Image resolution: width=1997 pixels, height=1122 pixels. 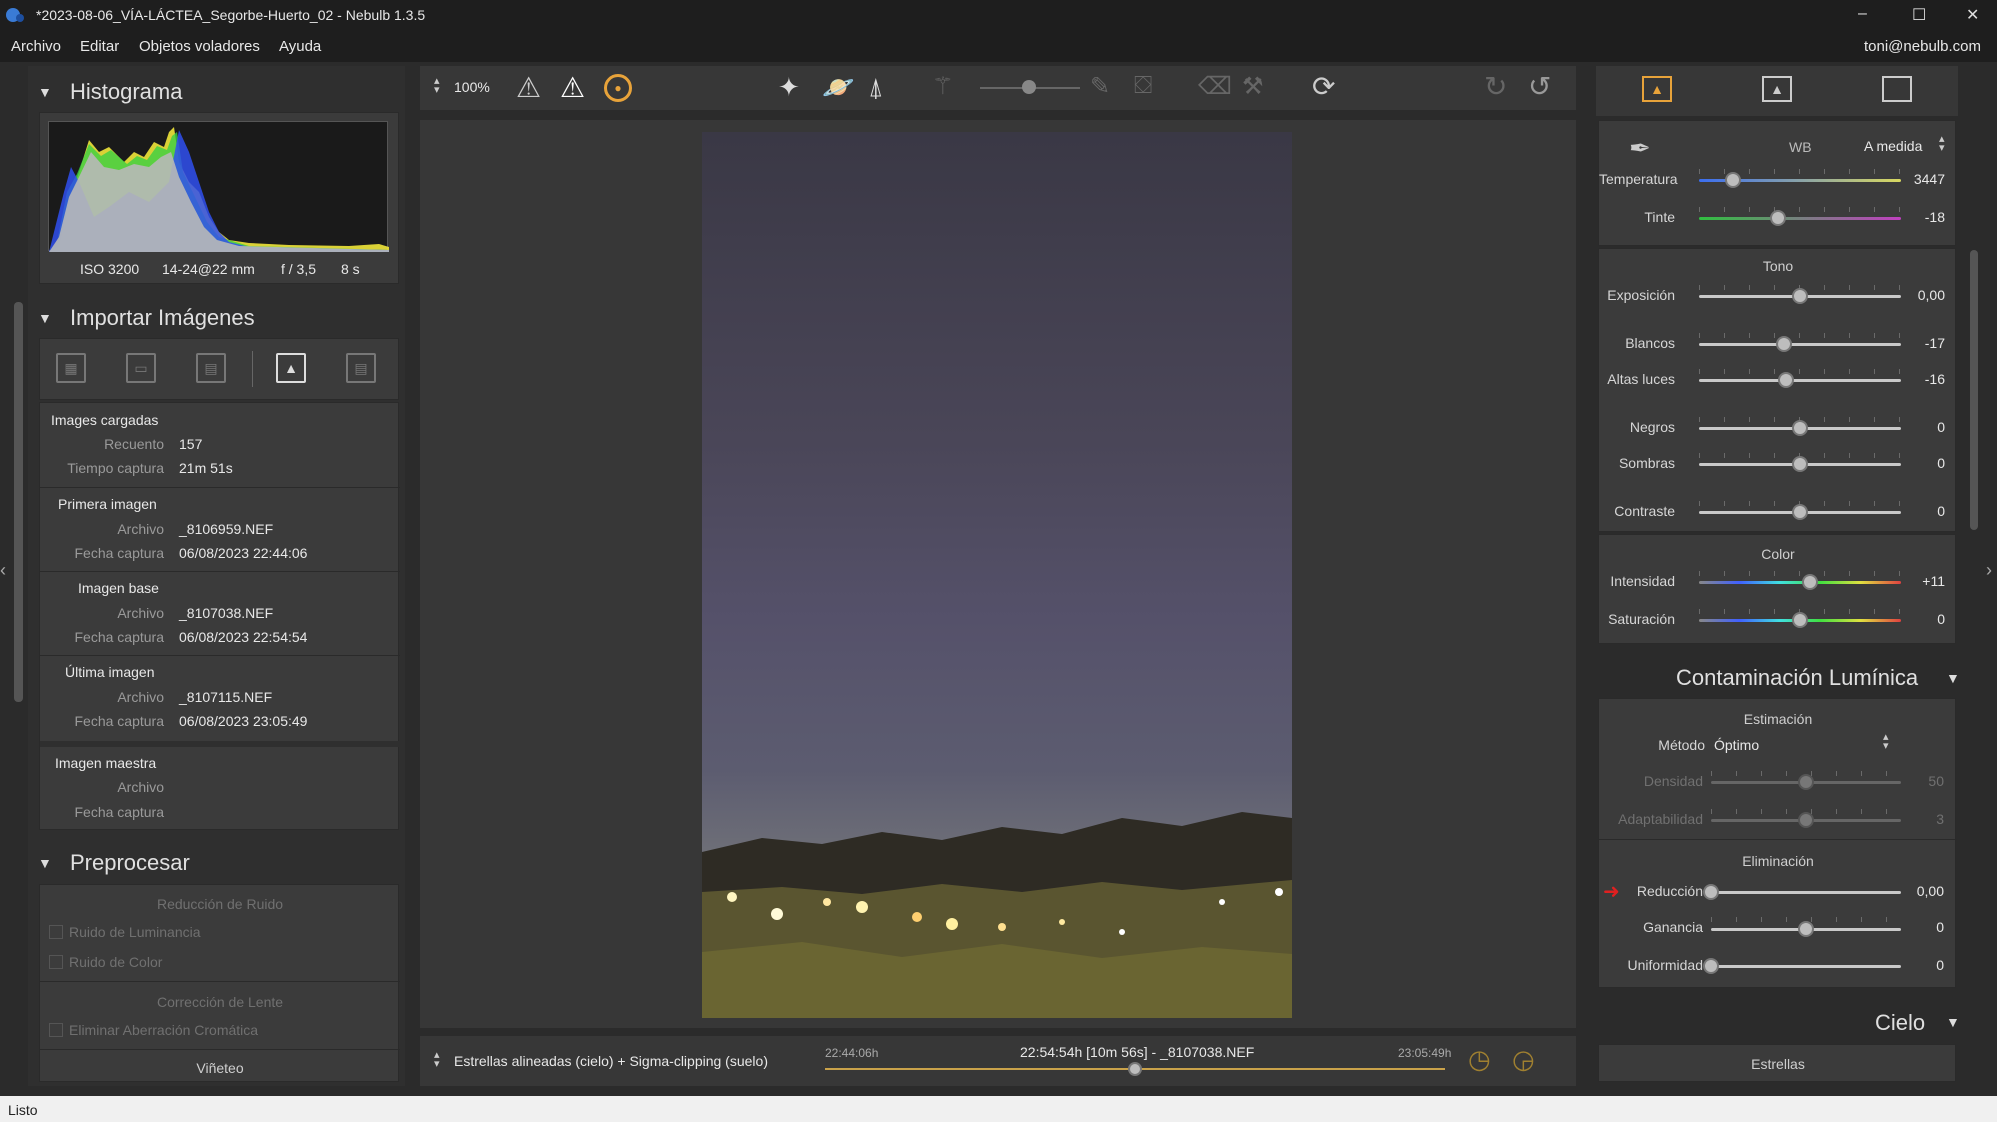 I want to click on brush-icon: ✎, so click(x=1100, y=86).